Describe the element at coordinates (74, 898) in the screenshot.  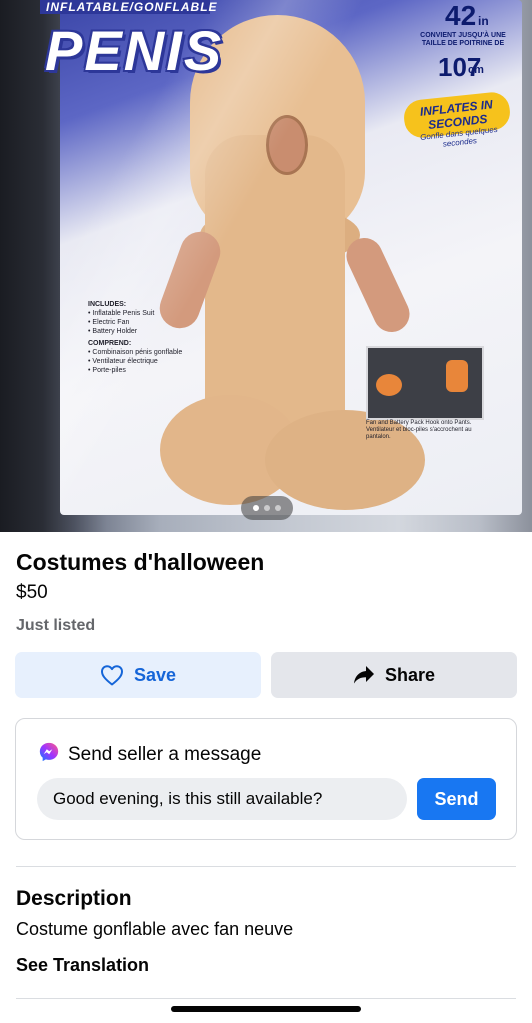
I see `description-header: Description` at that location.